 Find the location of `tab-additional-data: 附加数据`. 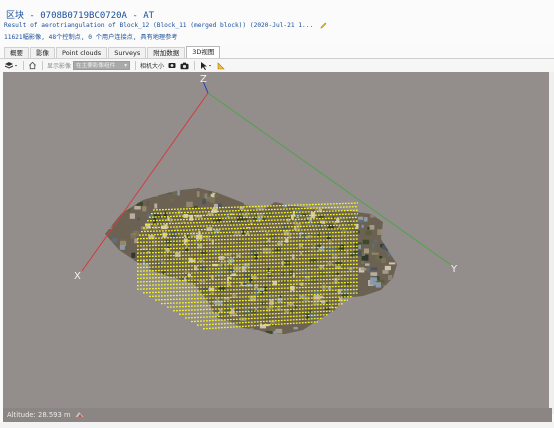

tab-additional-data: 附加数据 is located at coordinates (166, 52).